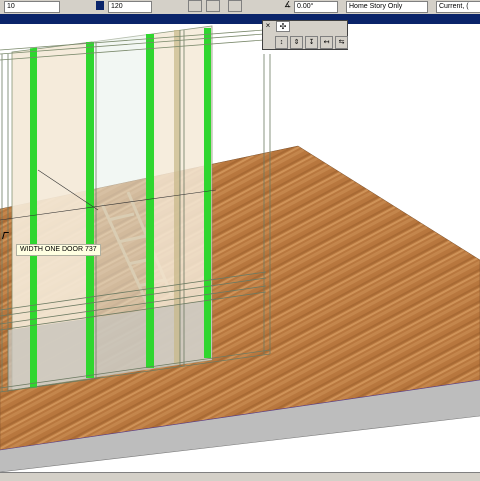 Image resolution: width=480 pixels, height=481 pixels. Describe the element at coordinates (326, 42) in the screenshot. I see `resize-icon: ↤` at that location.